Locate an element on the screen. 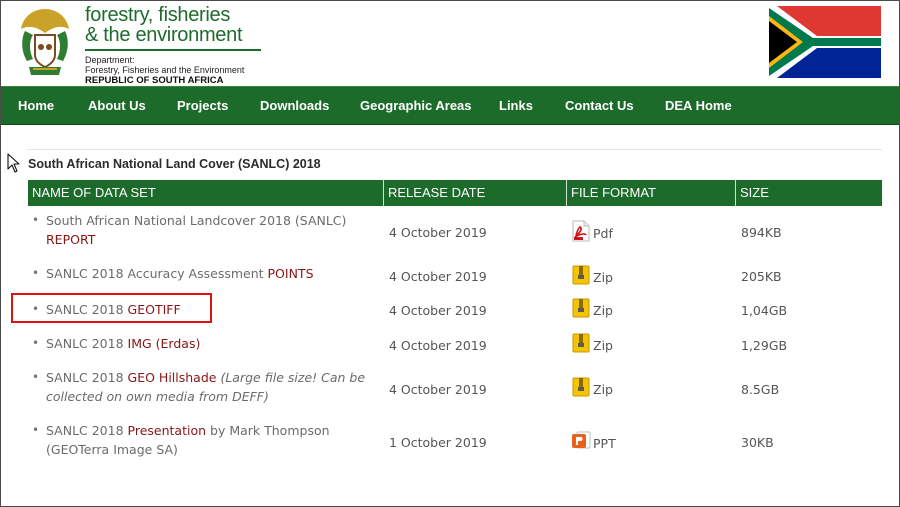 This screenshot has width=900, height=507. brand-title-line2: & the environment is located at coordinates (164, 35).